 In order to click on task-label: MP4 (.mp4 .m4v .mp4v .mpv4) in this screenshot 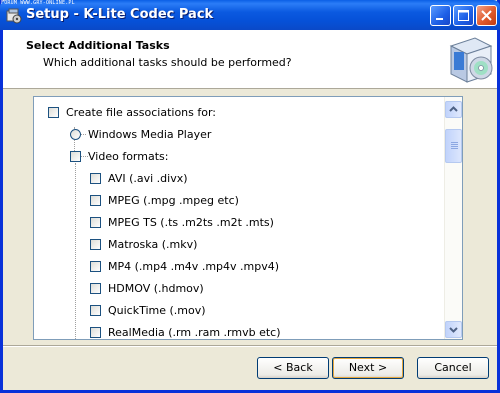, I will do `click(194, 266)`.